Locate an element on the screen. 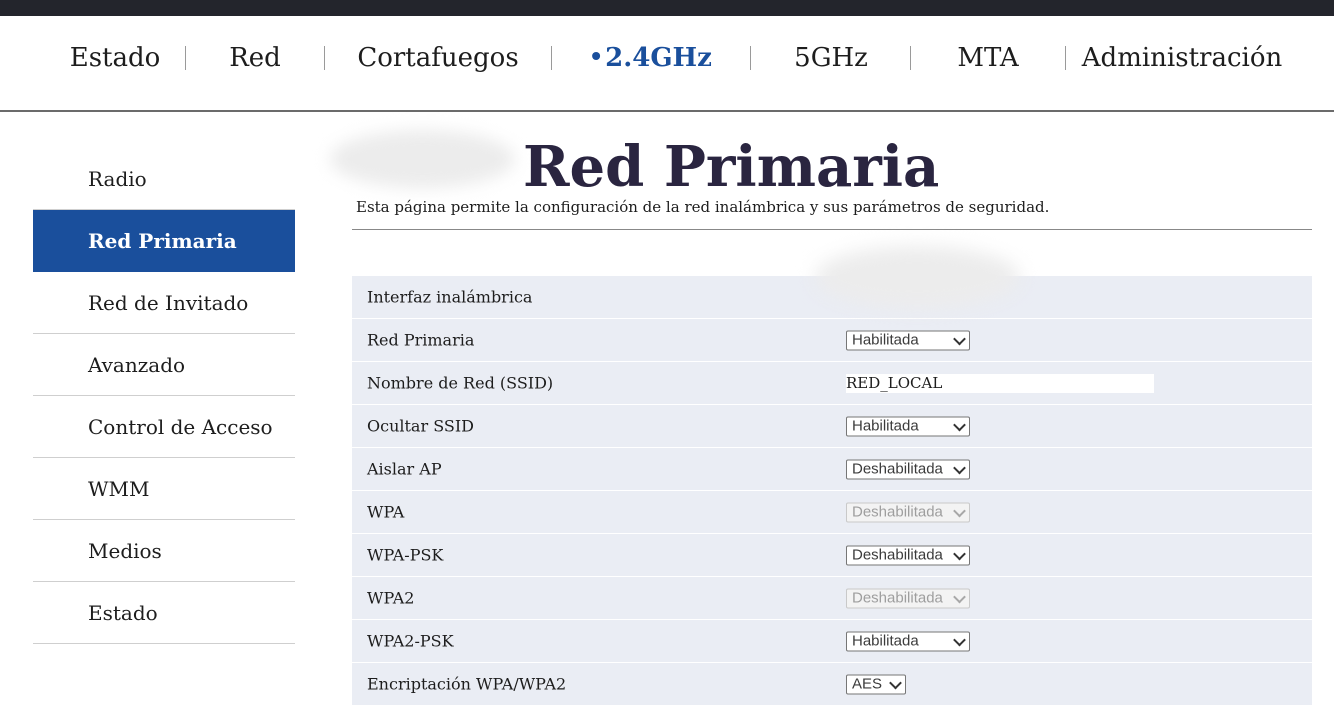 This screenshot has width=1334, height=706. sidebar-item-label: WMM is located at coordinates (119, 488).